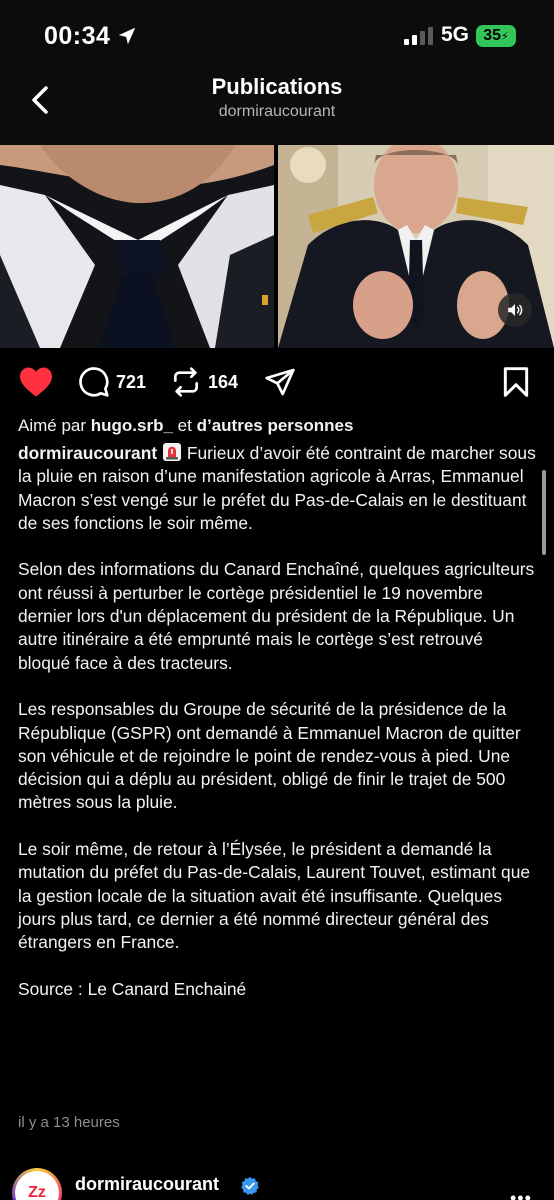  I want to click on bookmark-icon, so click(516, 382).